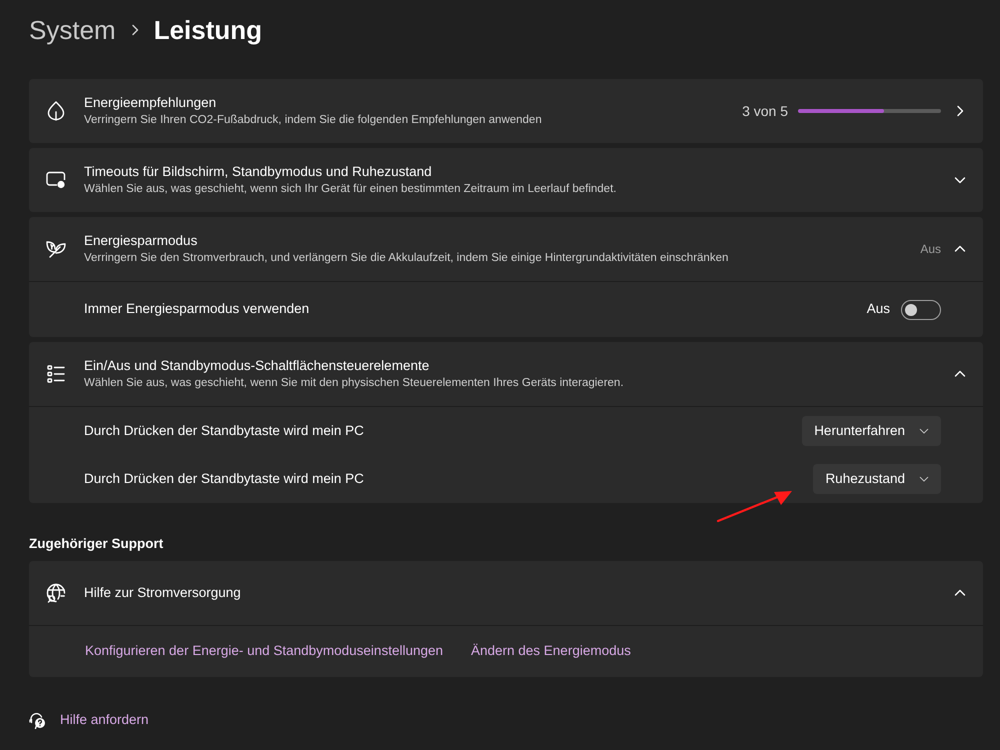 This screenshot has height=750, width=1000. Describe the element at coordinates (96, 544) in the screenshot. I see `section-heading: Zugehöriger Support` at that location.